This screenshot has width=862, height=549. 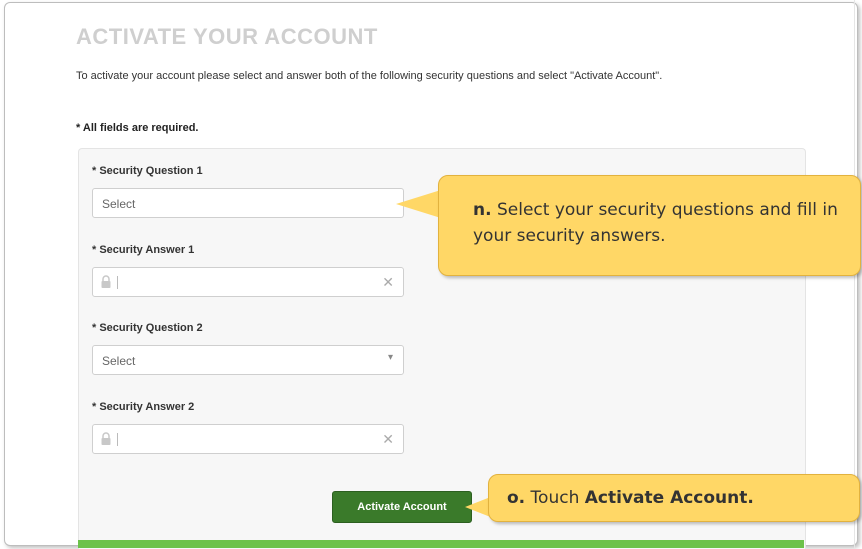 What do you see at coordinates (137, 128) in the screenshot?
I see `required-note: * All fields are required.` at bounding box center [137, 128].